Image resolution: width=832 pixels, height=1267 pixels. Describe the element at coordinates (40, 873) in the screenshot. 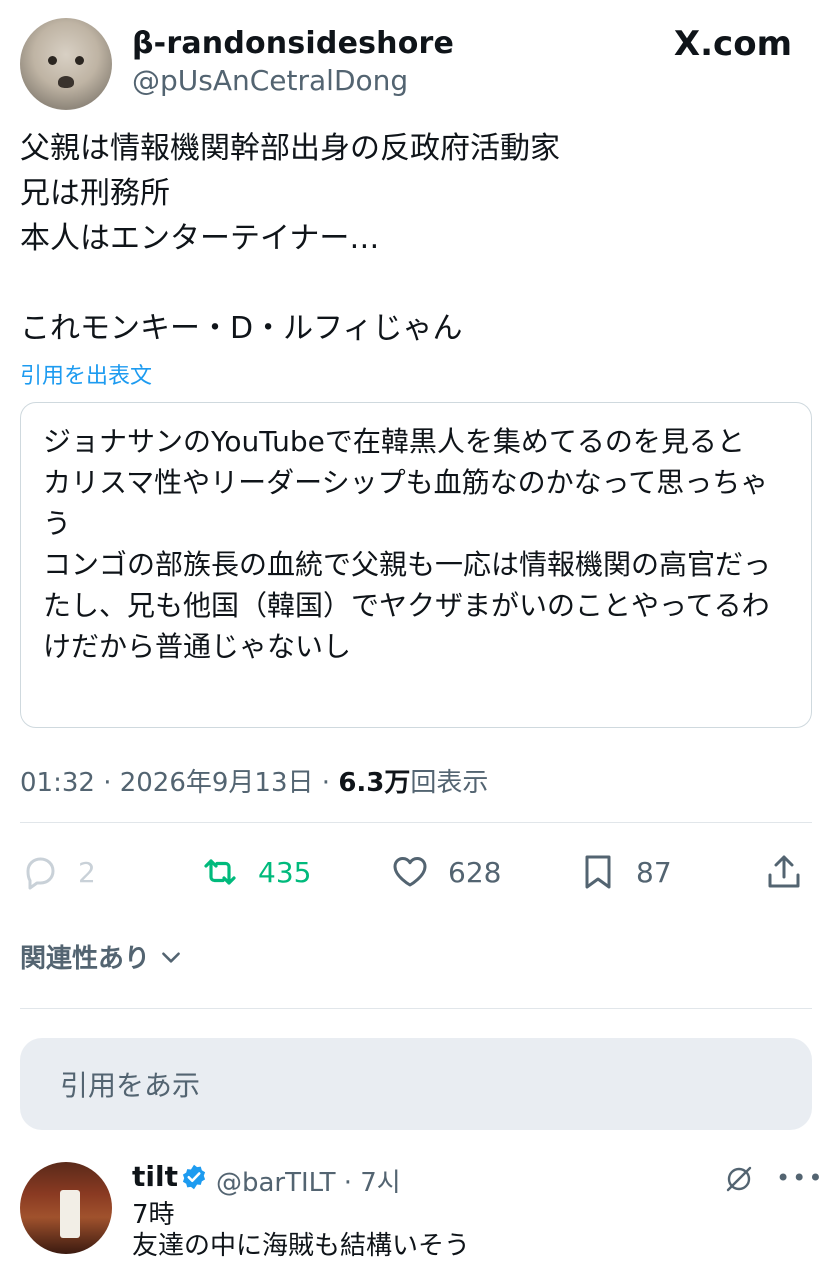

I see `reply-icon` at that location.